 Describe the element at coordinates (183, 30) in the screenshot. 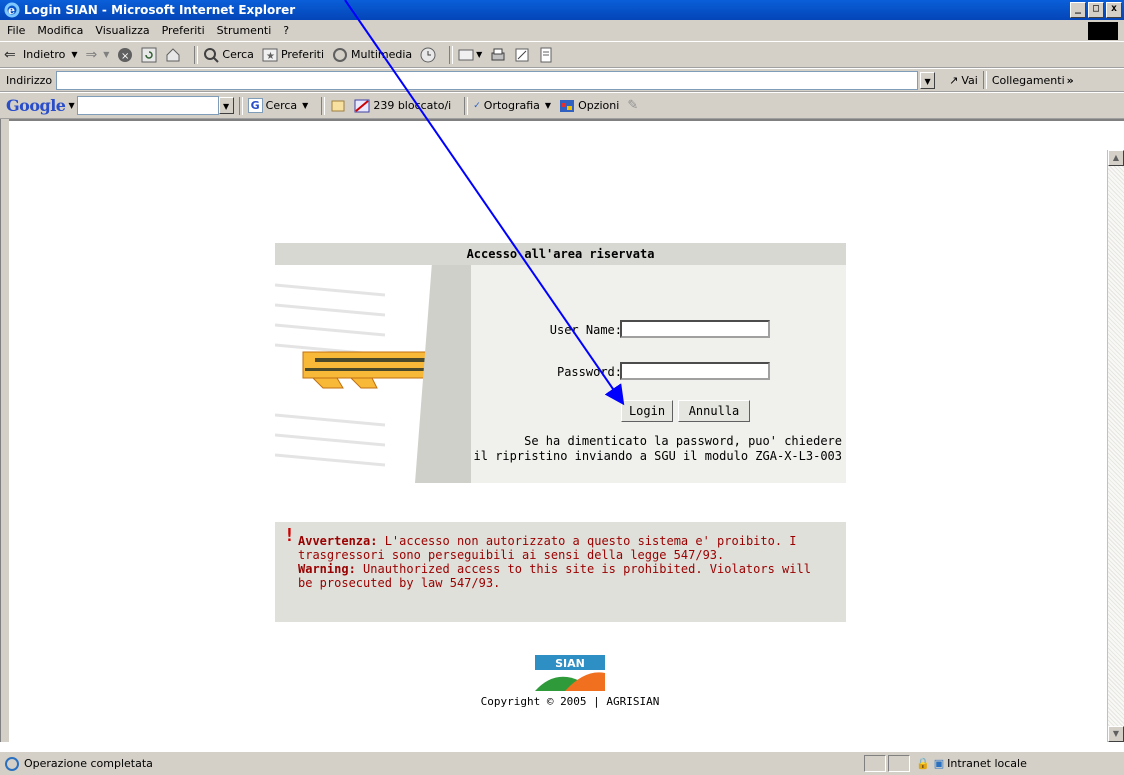

I see `menu-preferiti: Preferiti` at that location.